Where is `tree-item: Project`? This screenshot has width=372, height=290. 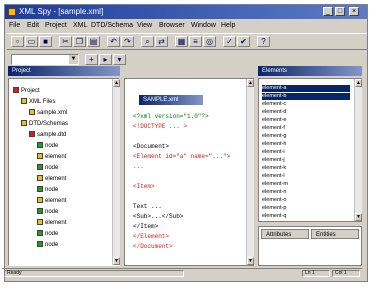 tree-item: Project is located at coordinates (26, 91).